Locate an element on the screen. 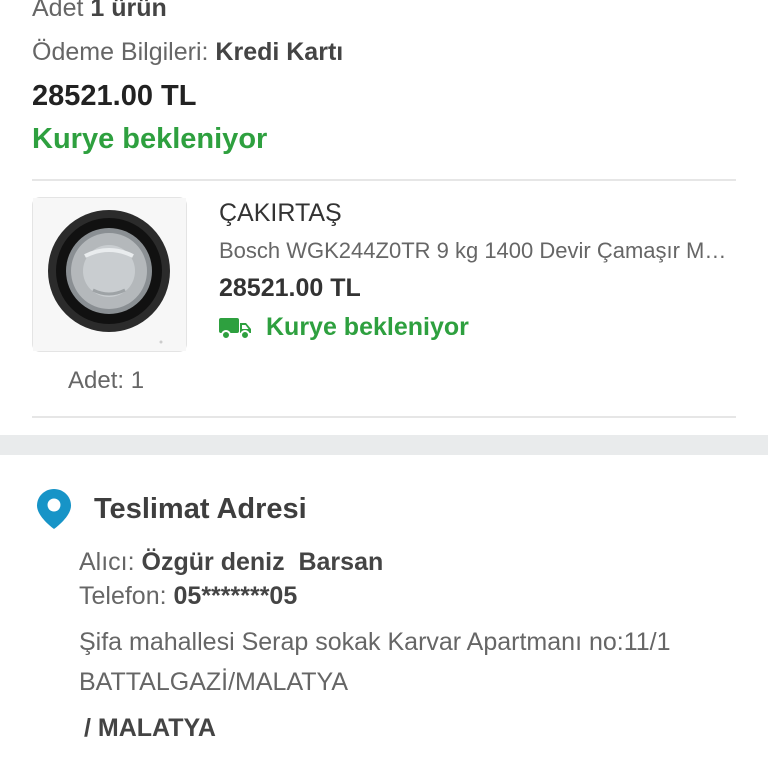  recipient-label: Alıcı: is located at coordinates (107, 562).